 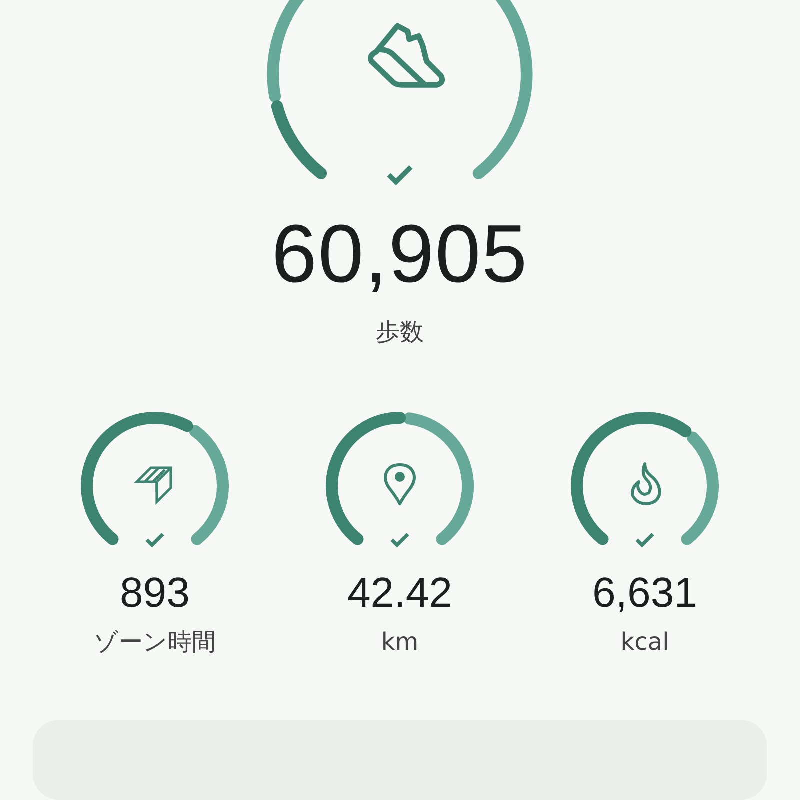 I want to click on sneaker-icon, so click(x=407, y=55).